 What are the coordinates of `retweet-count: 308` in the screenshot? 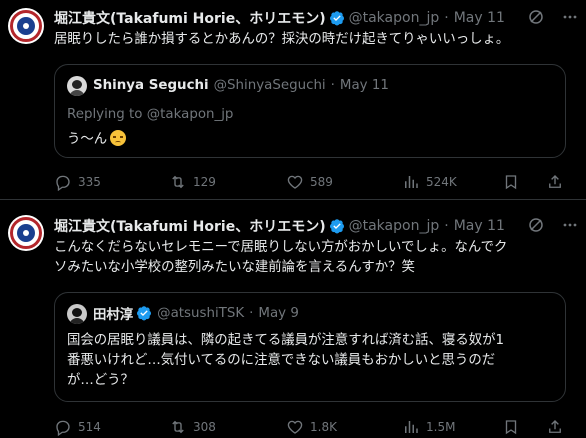 It's located at (204, 427).